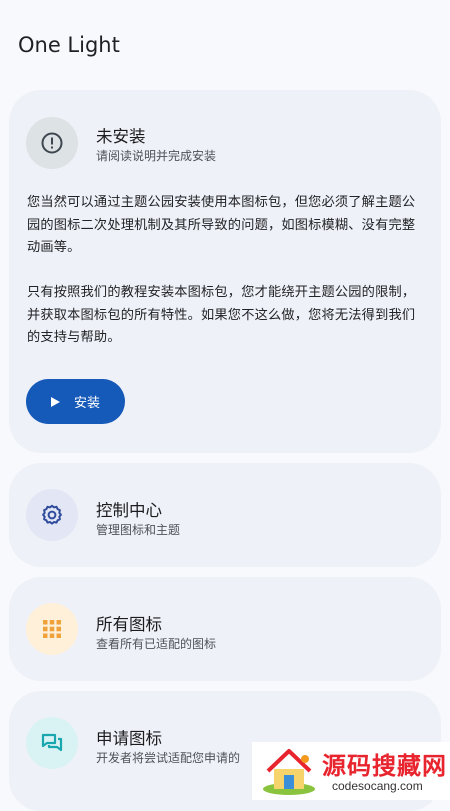 The image size is (450, 811). Describe the element at coordinates (129, 510) in the screenshot. I see `control-center-title: 控制中心` at that location.